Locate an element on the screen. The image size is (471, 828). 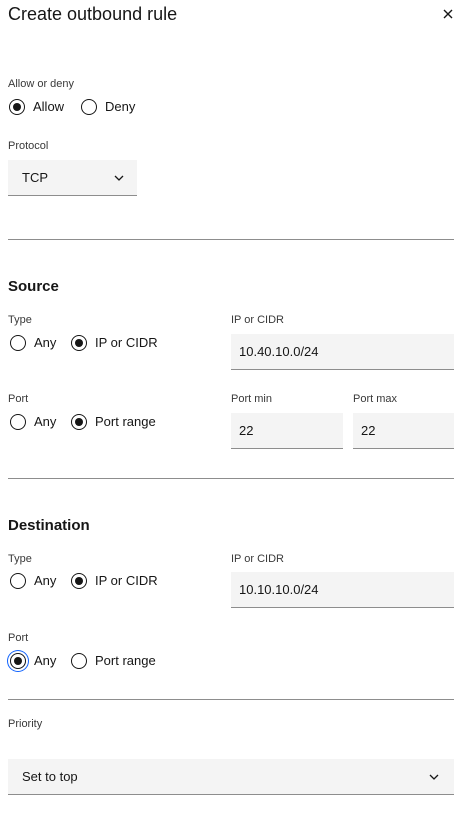
destination-type-ip-label: IP or CIDR is located at coordinates (126, 580).